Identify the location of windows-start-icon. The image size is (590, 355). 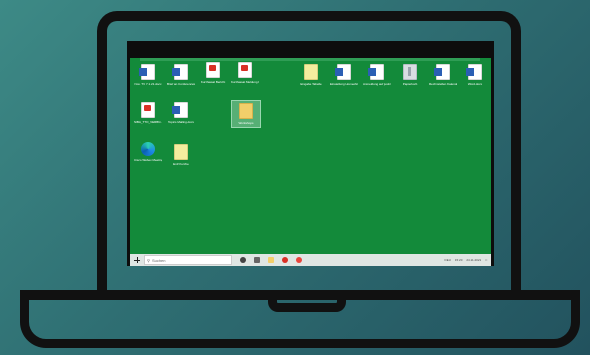
(137, 260).